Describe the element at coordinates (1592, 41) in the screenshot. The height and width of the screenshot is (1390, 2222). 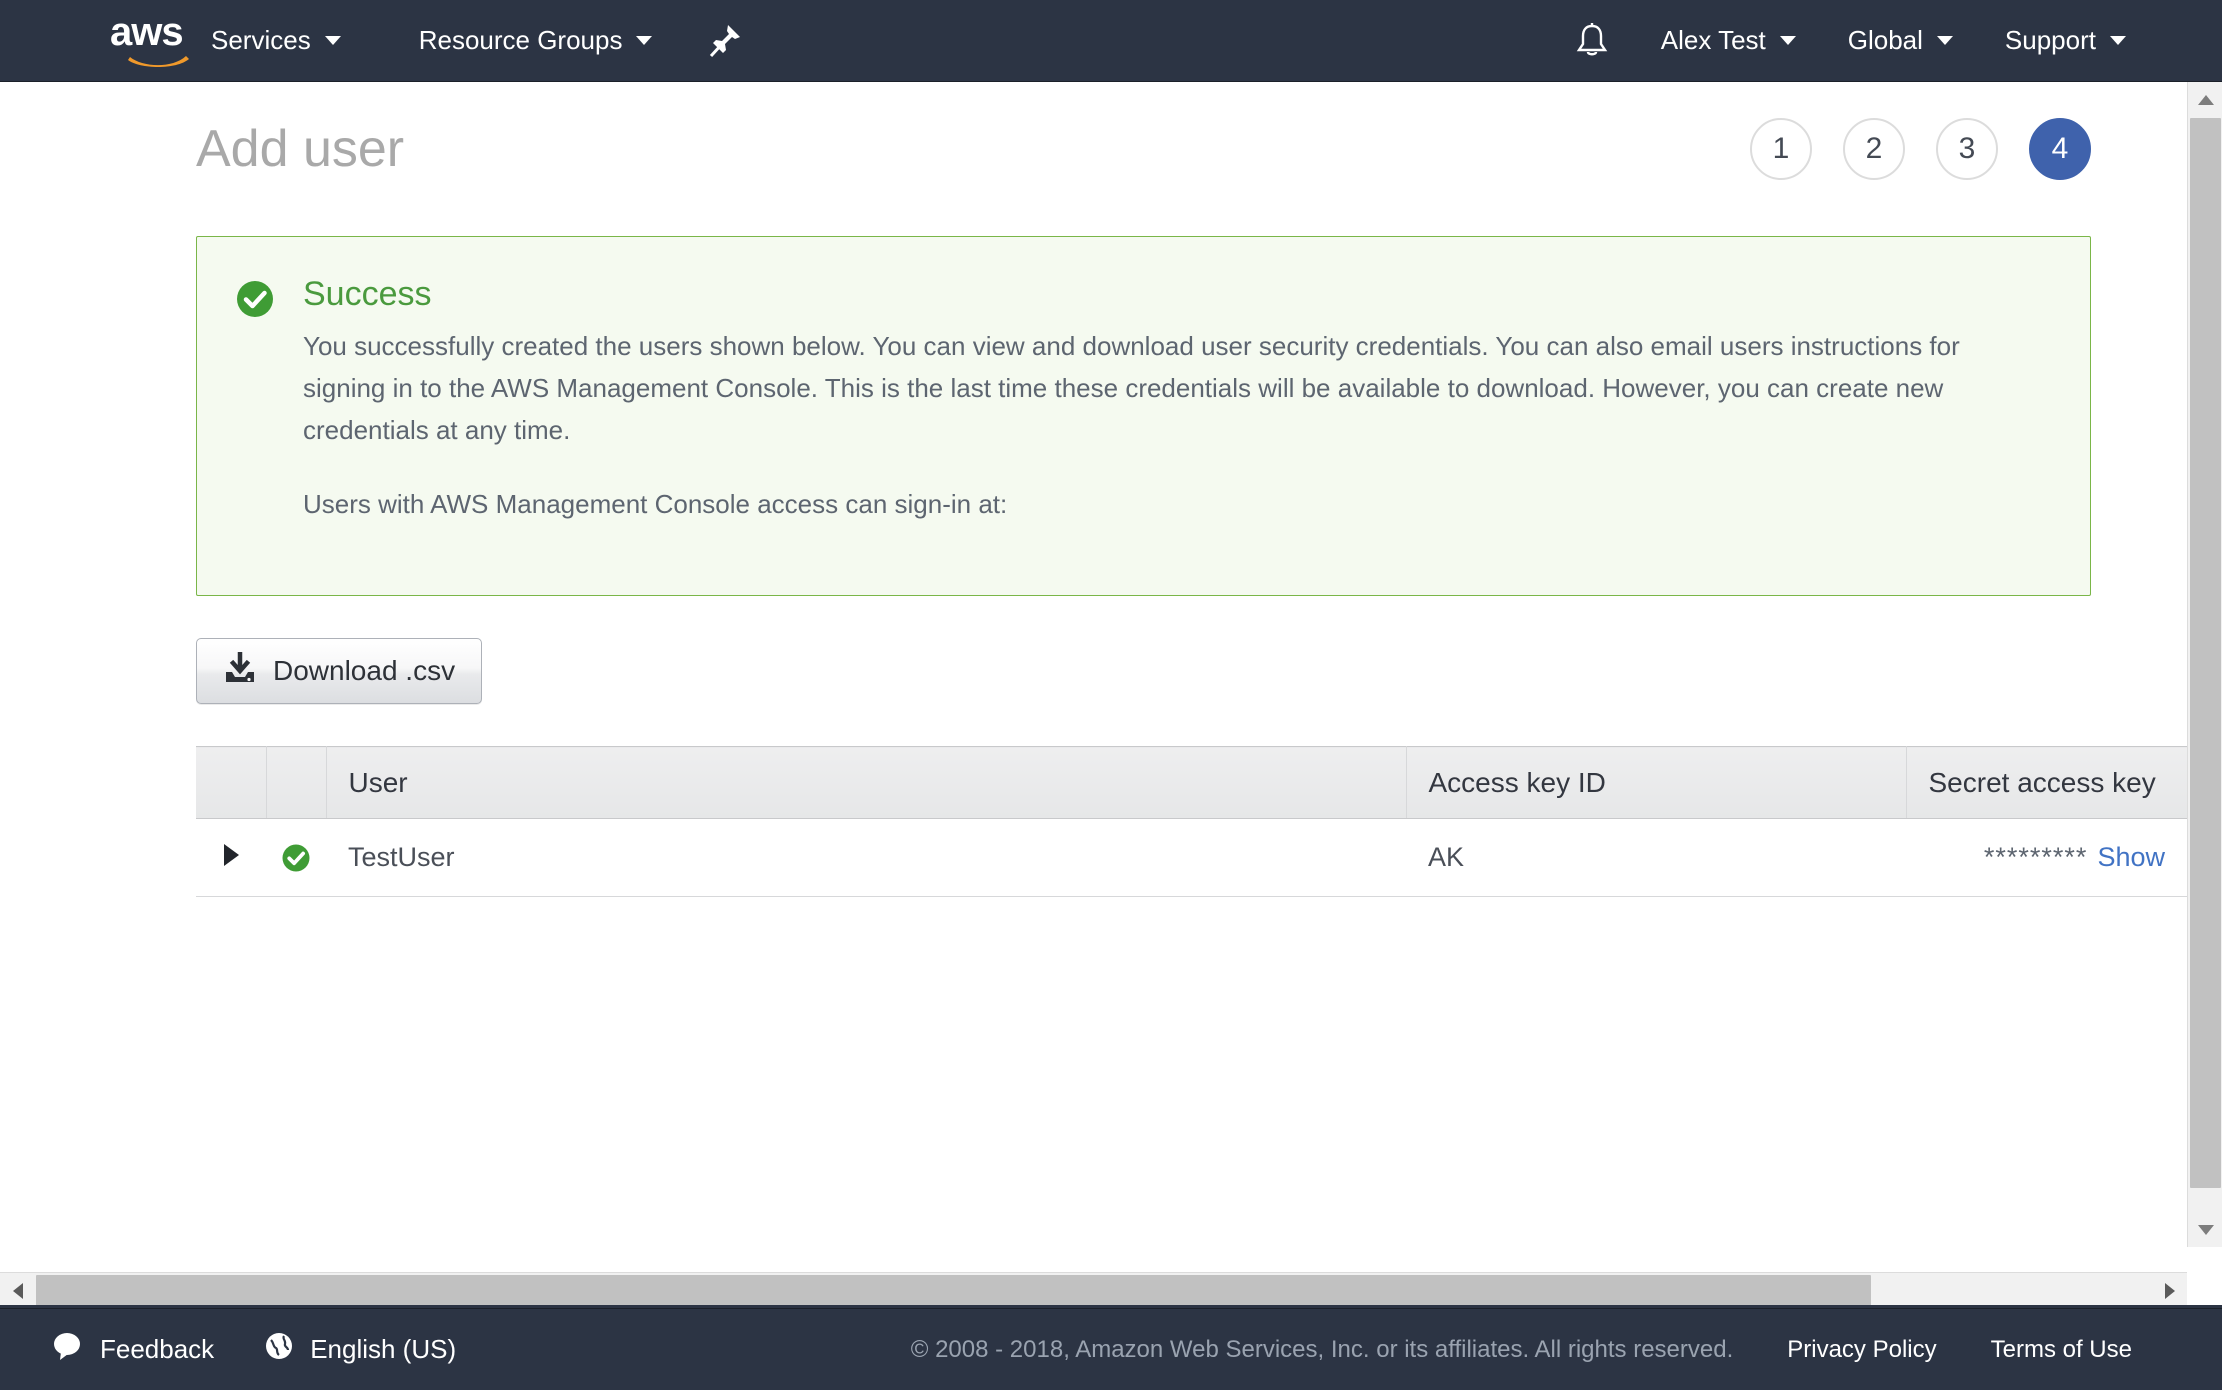
I see `bell-icon` at that location.